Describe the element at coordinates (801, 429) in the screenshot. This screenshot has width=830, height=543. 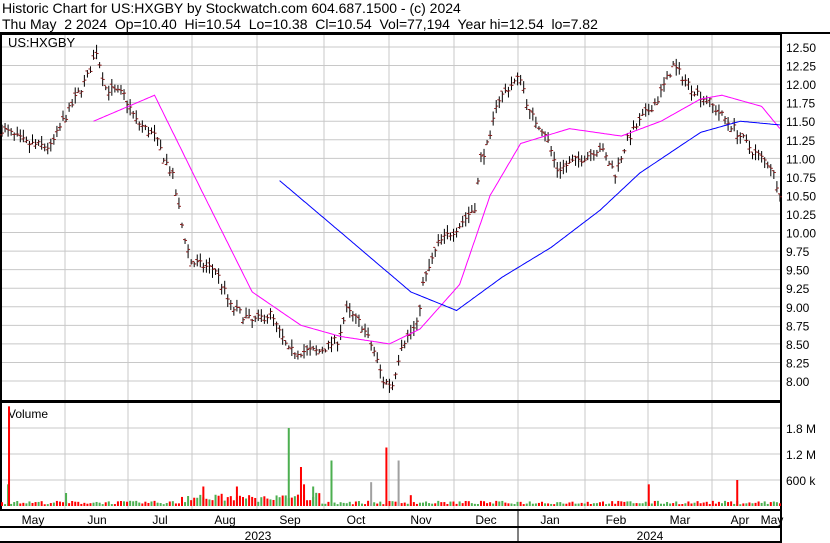
I see `volume-tick-label: 1.8 M` at that location.